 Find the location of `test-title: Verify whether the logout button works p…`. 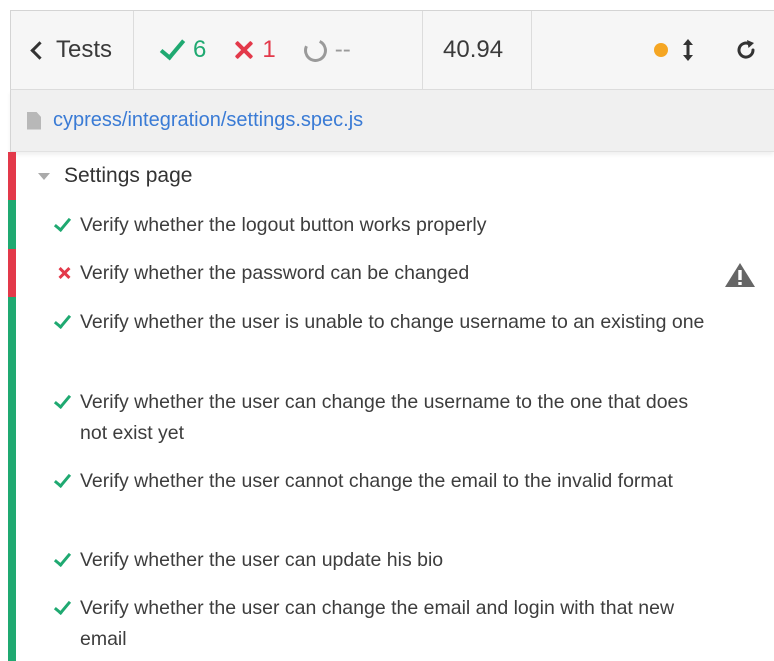

test-title: Verify whether the logout button works p… is located at coordinates (283, 225).